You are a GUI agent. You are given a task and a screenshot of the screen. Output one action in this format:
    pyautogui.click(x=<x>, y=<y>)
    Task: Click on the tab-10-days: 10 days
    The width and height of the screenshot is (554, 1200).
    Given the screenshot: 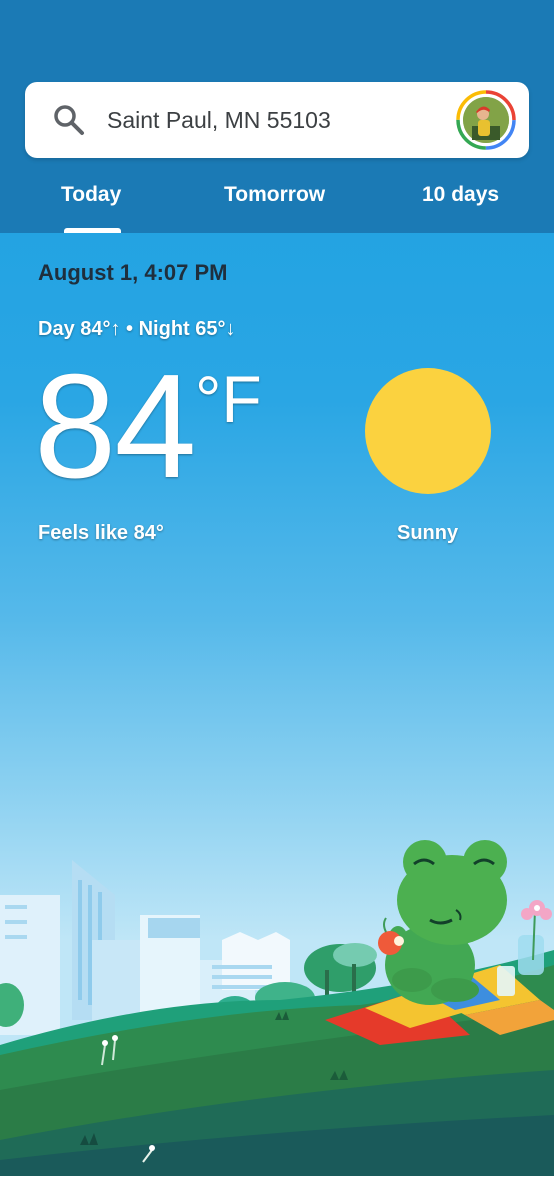 What is the action you would take?
    pyautogui.click(x=460, y=195)
    